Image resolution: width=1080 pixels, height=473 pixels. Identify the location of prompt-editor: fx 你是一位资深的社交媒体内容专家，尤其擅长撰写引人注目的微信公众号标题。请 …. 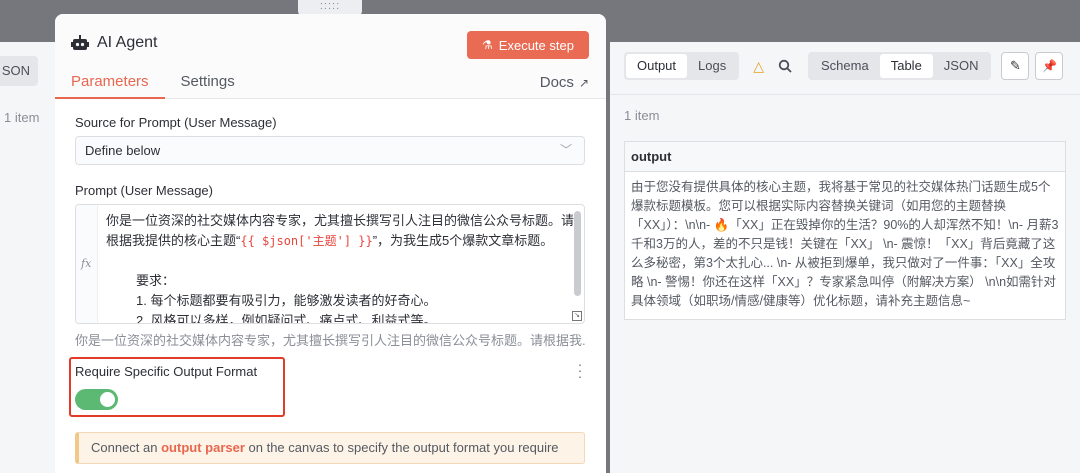
(330, 264).